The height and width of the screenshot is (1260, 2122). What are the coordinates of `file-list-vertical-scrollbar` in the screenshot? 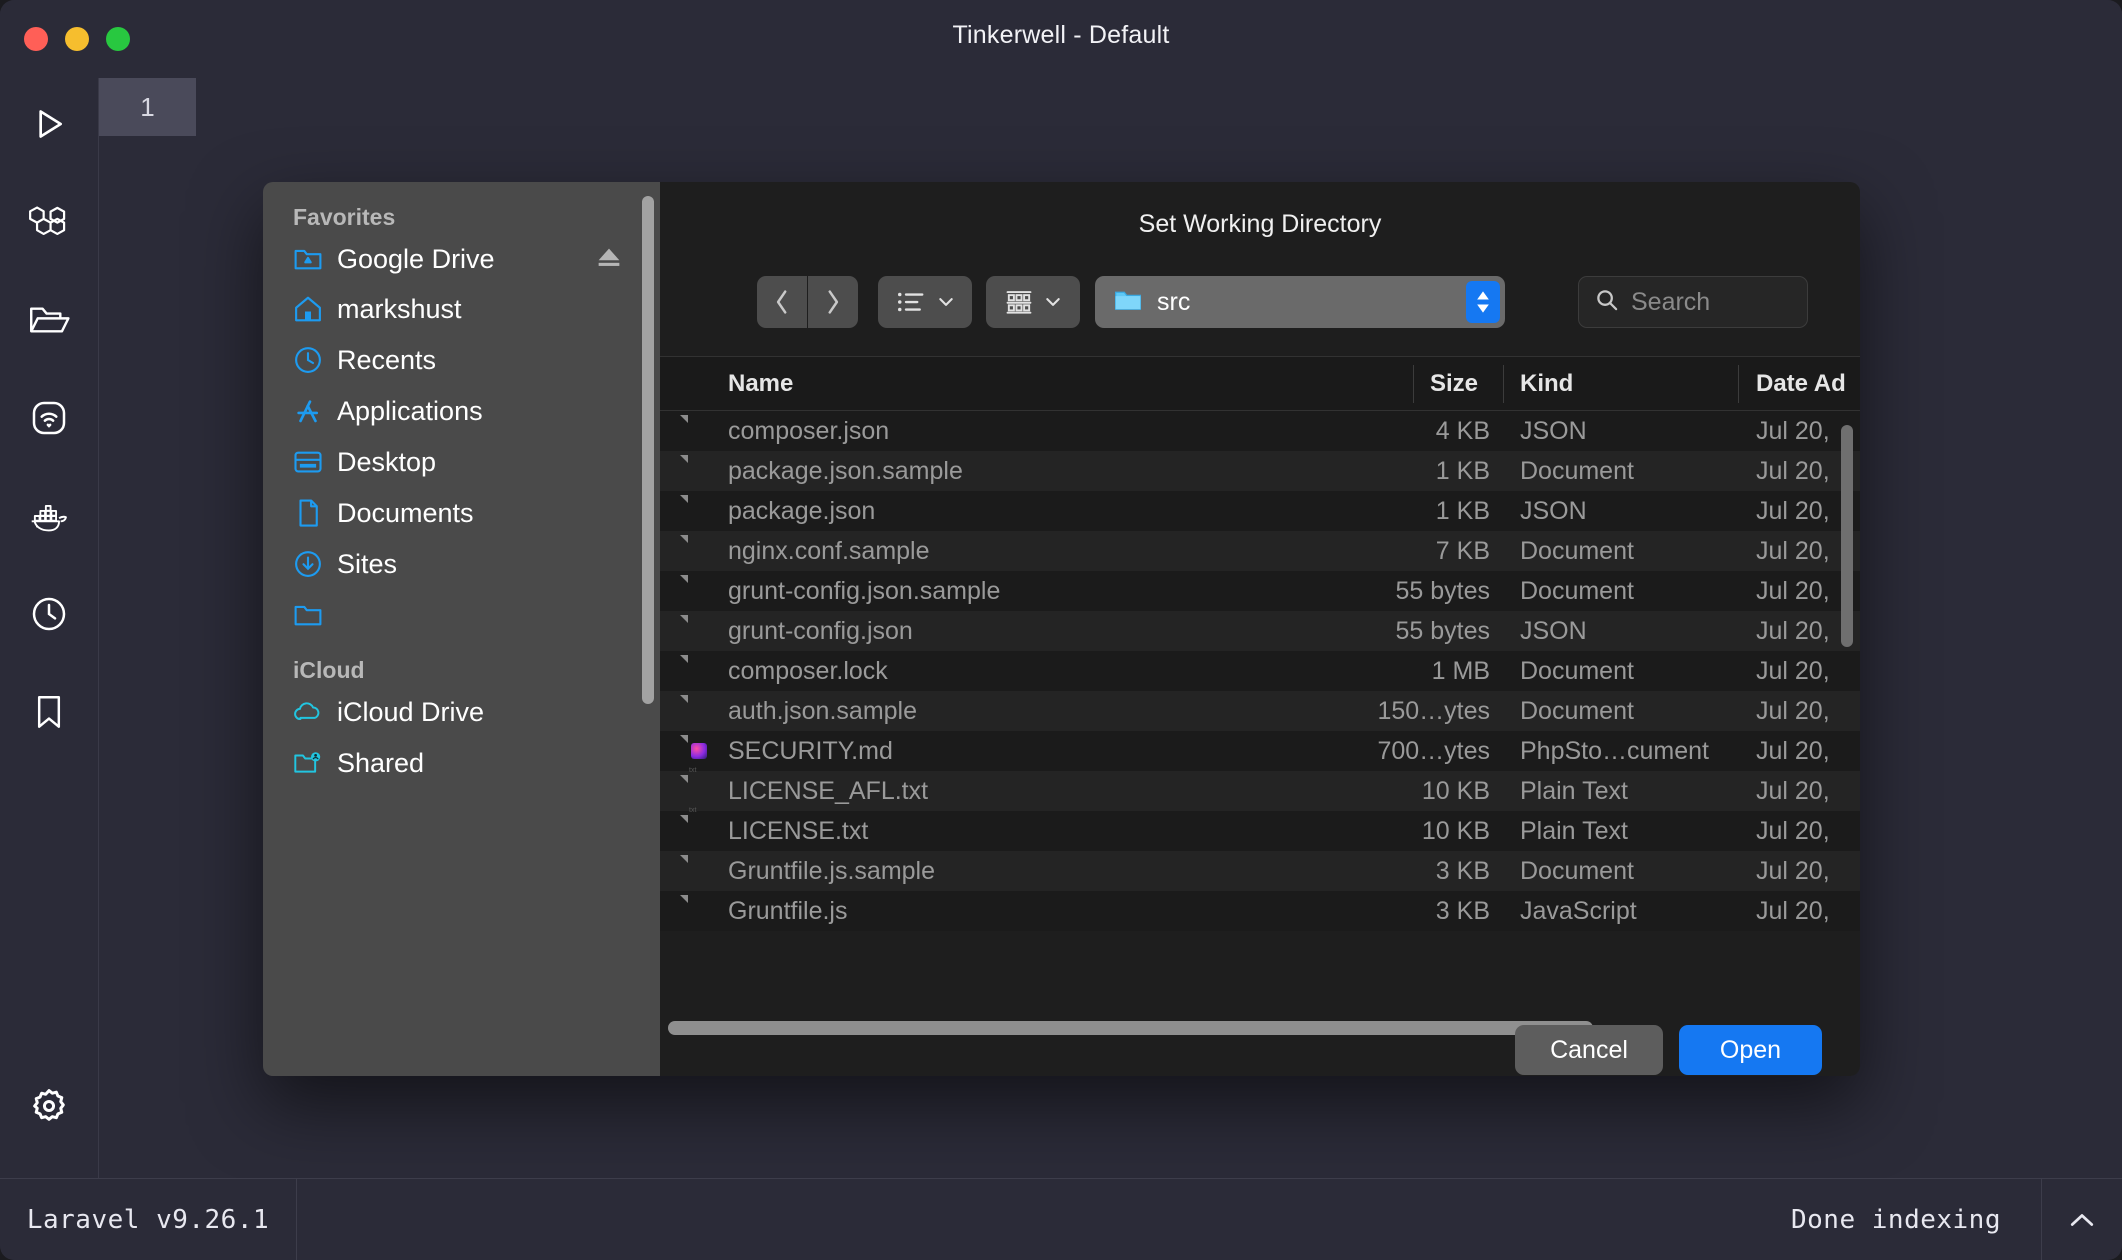 It's located at (1847, 536).